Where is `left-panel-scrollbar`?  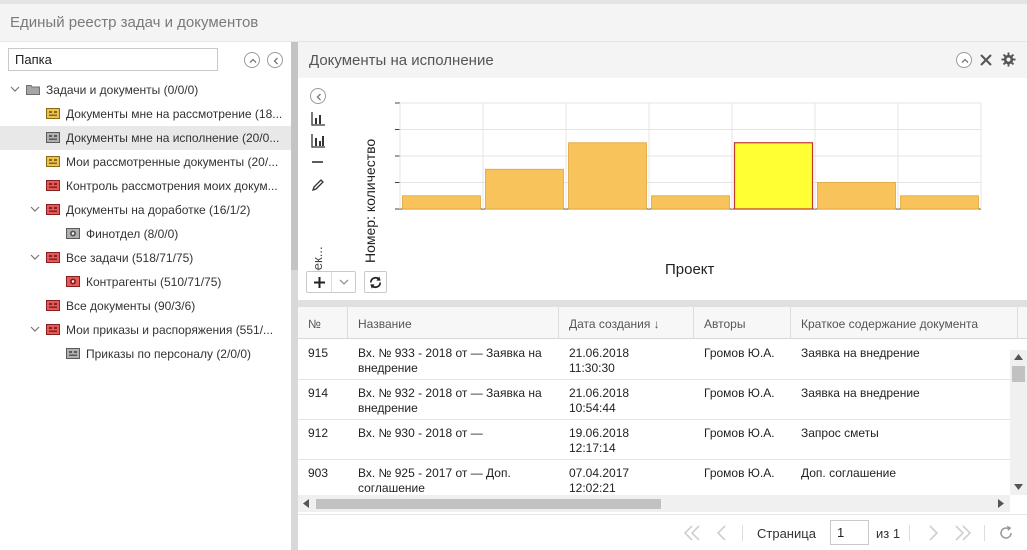 left-panel-scrollbar is located at coordinates (294, 156).